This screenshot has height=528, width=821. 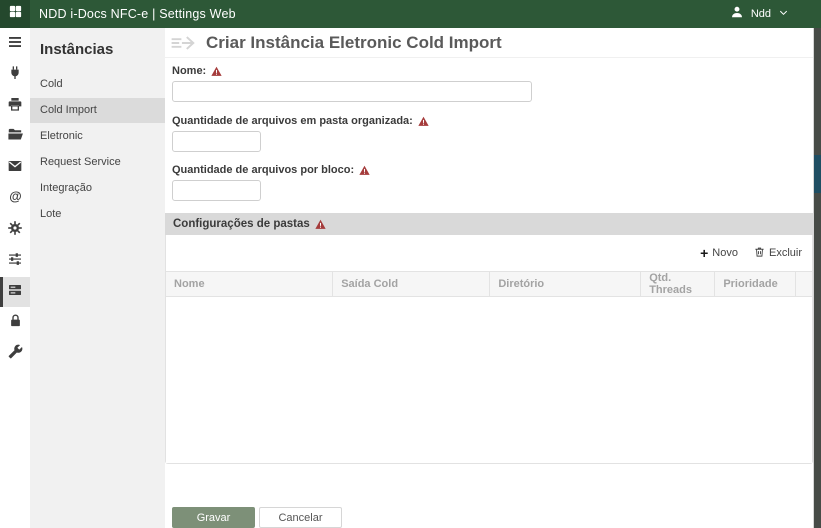 What do you see at coordinates (492, 71) in the screenshot?
I see `field-label-nome: Nome:` at bounding box center [492, 71].